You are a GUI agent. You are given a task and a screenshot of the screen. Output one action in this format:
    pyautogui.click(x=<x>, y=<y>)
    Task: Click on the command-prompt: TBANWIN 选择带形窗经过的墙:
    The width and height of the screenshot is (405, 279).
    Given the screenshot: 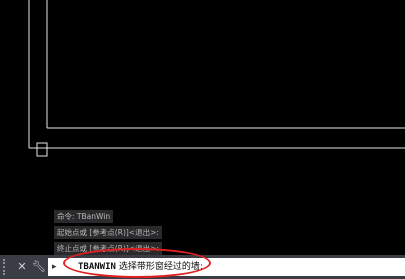 What is the action you would take?
    pyautogui.click(x=140, y=267)
    